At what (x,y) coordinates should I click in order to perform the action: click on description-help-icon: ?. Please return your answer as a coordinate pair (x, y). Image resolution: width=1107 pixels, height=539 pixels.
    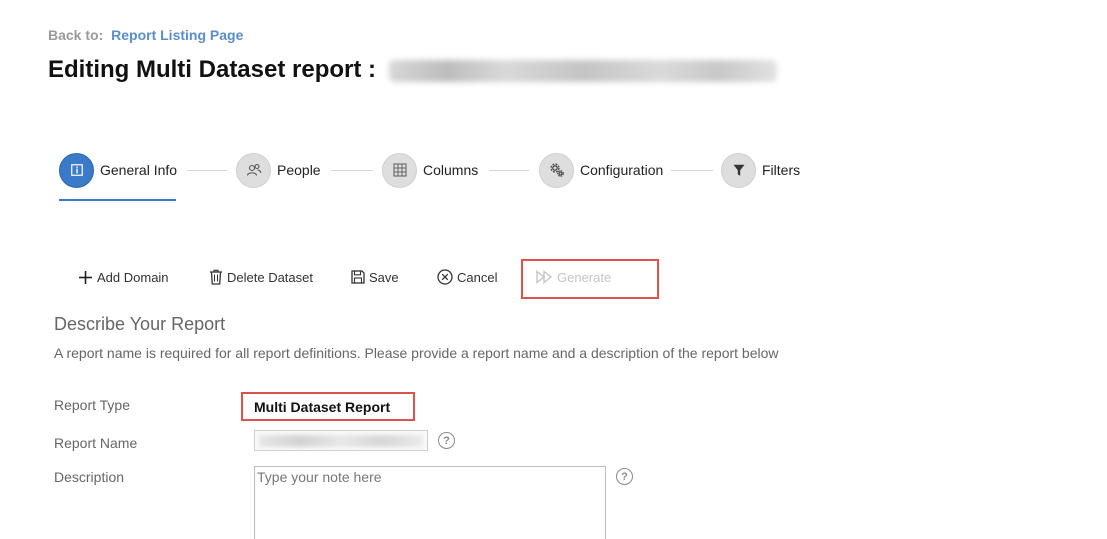
    Looking at the image, I should click on (624, 476).